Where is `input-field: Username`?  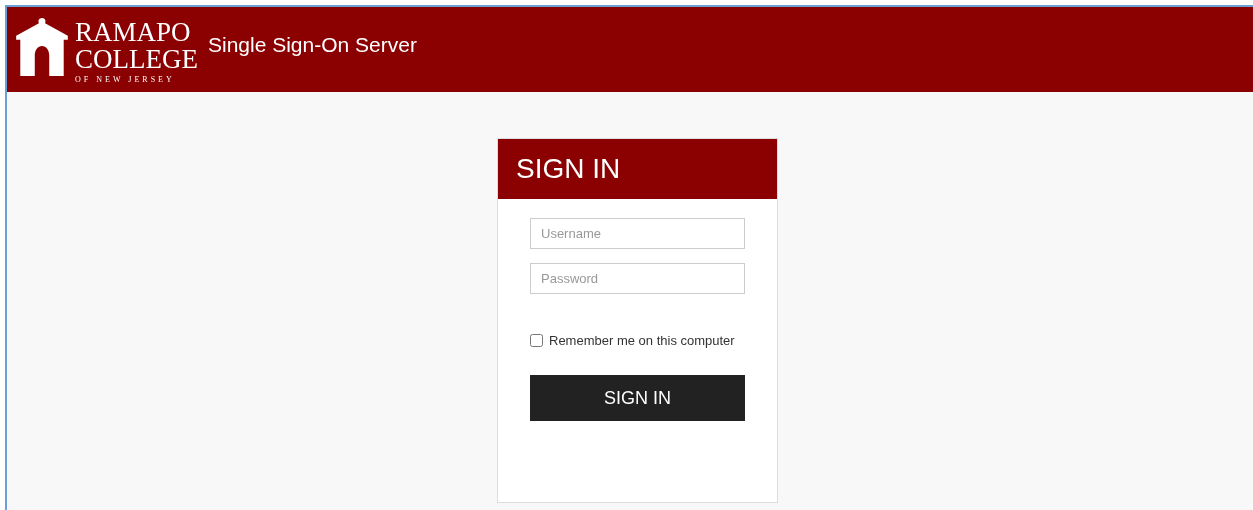
input-field: Username is located at coordinates (637, 233).